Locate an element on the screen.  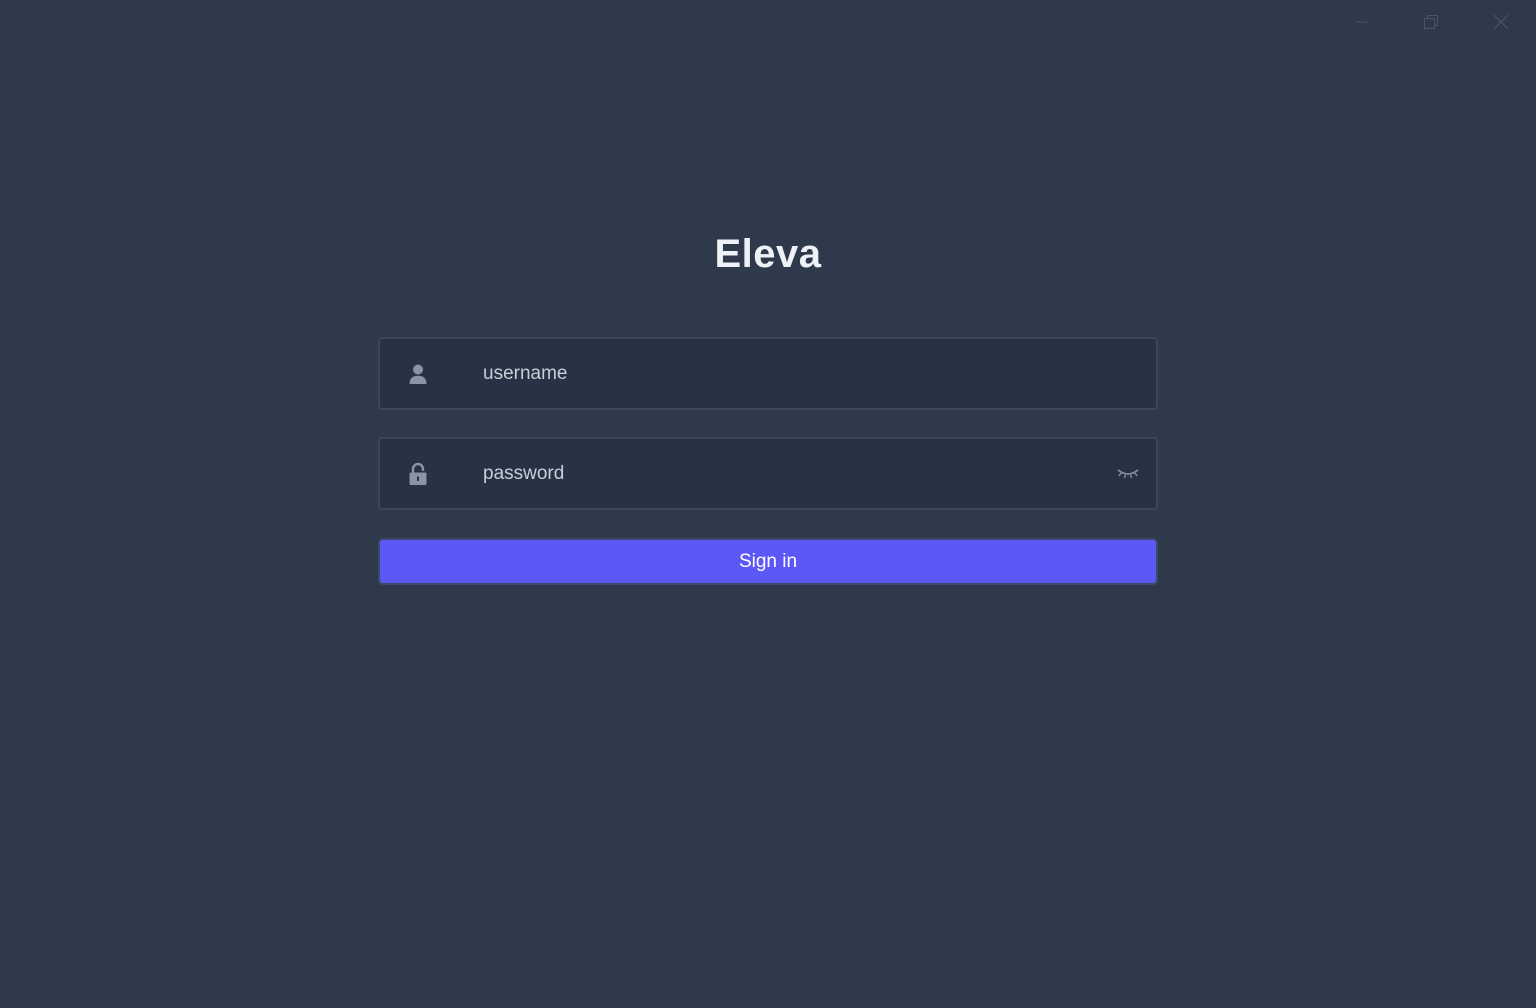
username-field is located at coordinates (768, 373).